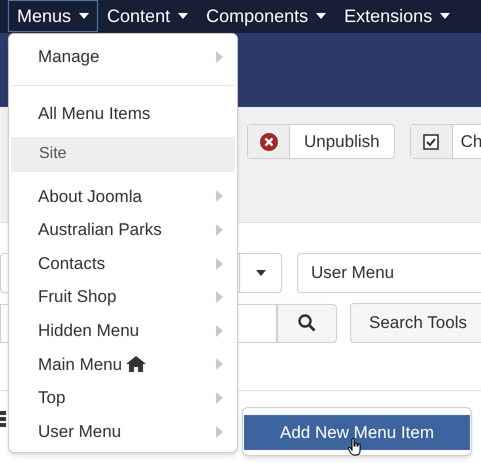 This screenshot has height=463, width=481. Describe the element at coordinates (69, 57) in the screenshot. I see `menu-item-label: Manage` at that location.